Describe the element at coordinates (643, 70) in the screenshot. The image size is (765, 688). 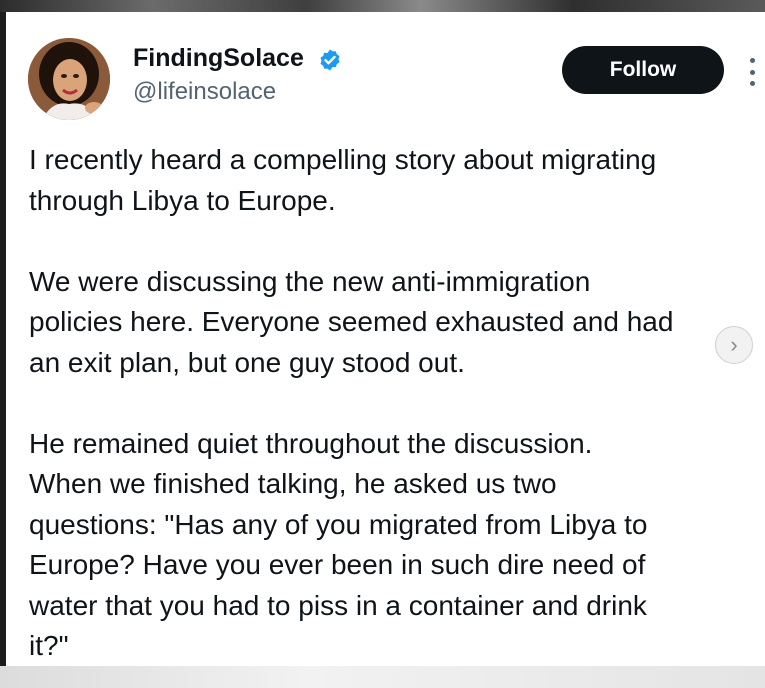
I see `follow-button: Follow` at that location.